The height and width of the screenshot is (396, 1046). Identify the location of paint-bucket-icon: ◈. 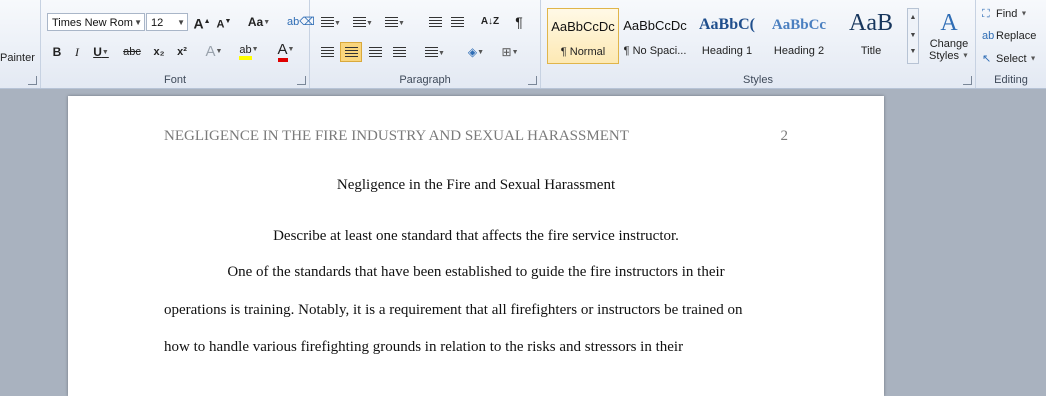
(472, 52).